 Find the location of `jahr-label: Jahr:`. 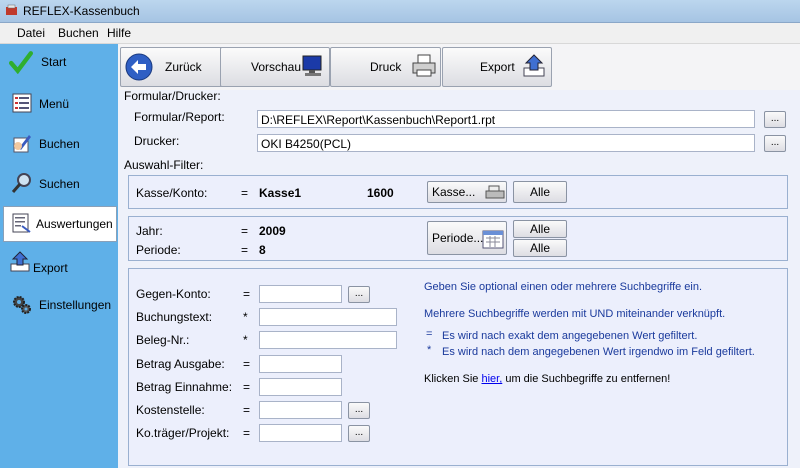

jahr-label: Jahr: is located at coordinates (149, 231).